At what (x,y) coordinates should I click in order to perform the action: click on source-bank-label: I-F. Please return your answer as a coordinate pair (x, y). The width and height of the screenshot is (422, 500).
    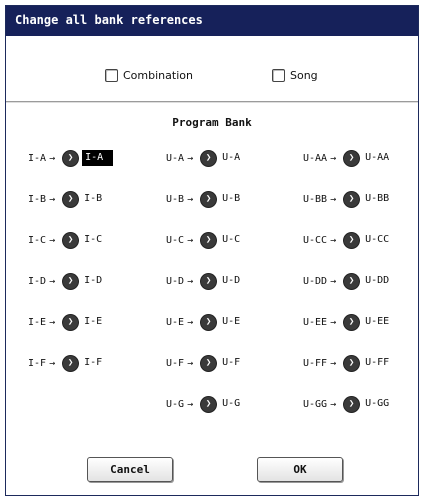
    Looking at the image, I should click on (37, 363).